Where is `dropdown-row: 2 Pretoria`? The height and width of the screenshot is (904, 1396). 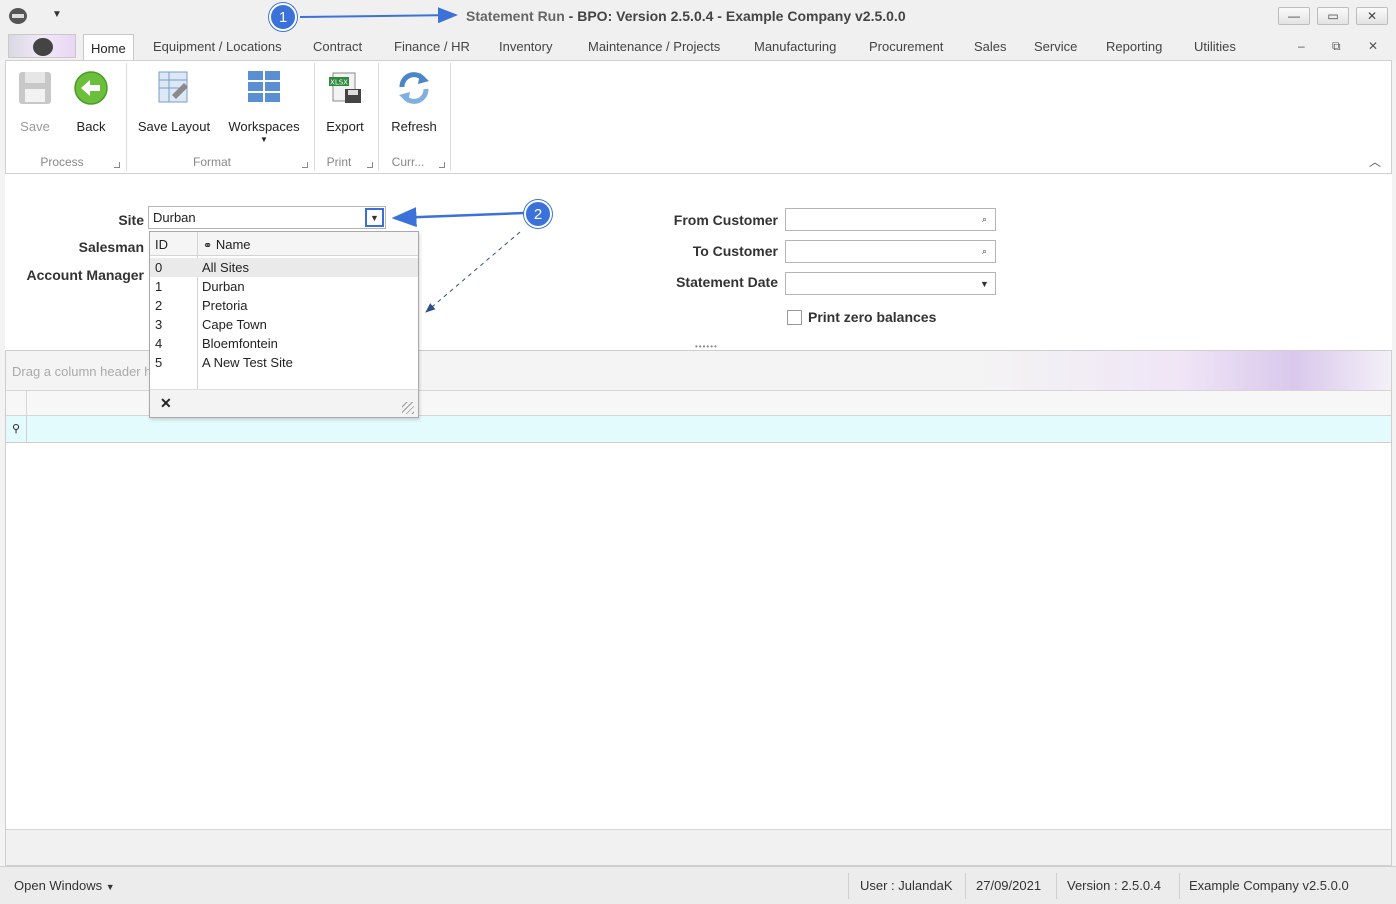
dropdown-row: 2 Pretoria is located at coordinates (284, 305).